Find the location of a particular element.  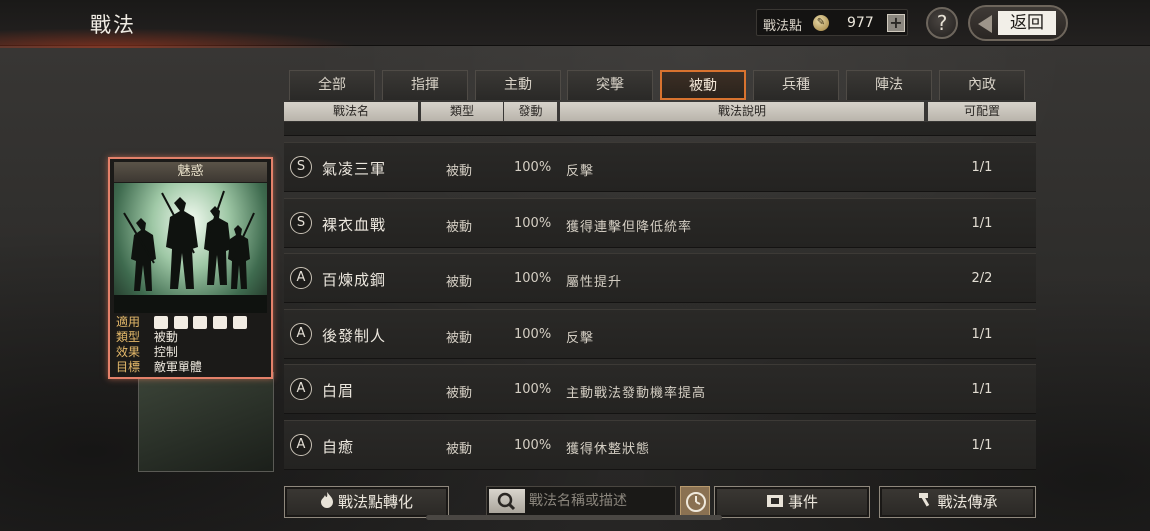

cavalry-icon is located at coordinates (160, 322).